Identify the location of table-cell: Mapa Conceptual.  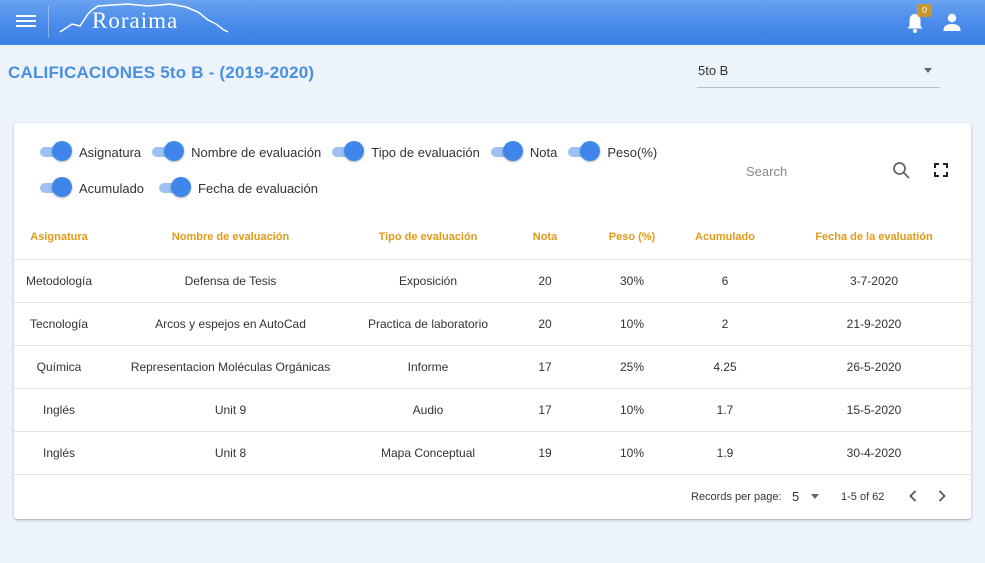
(428, 452).